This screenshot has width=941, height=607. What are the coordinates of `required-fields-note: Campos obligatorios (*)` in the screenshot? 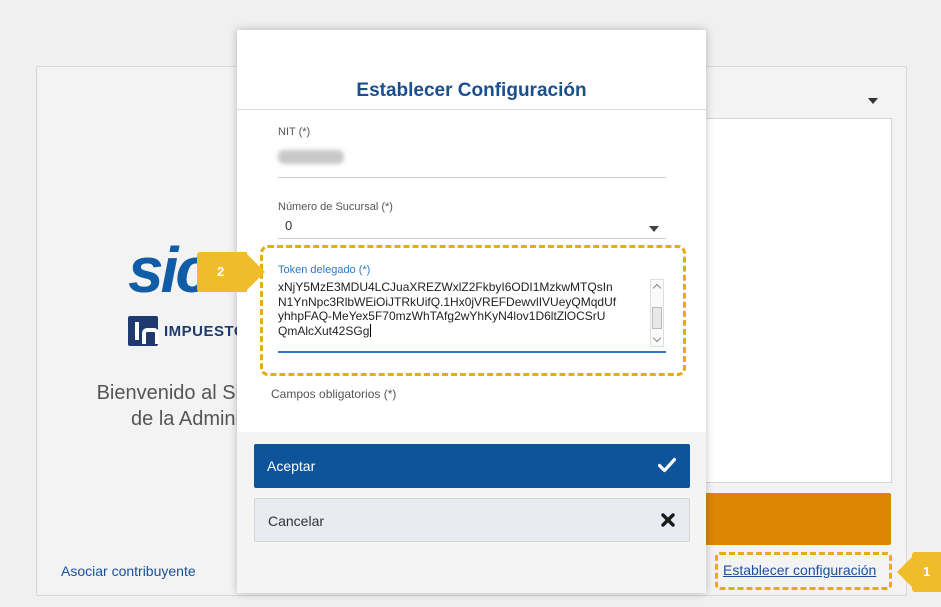 It's located at (334, 394).